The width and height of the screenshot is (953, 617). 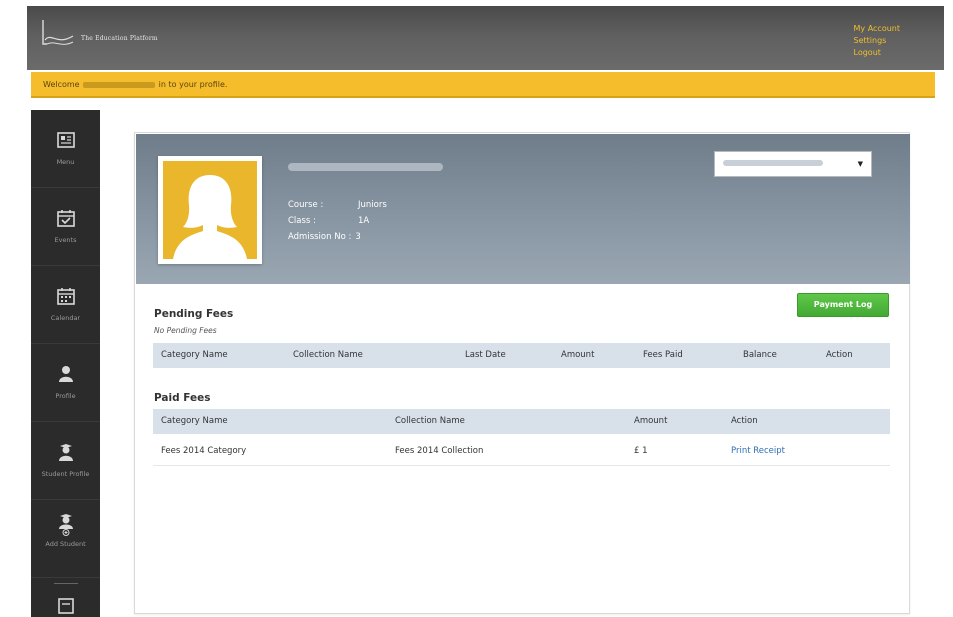 I want to click on account-menu: My Account Settings Logout, so click(x=877, y=41).